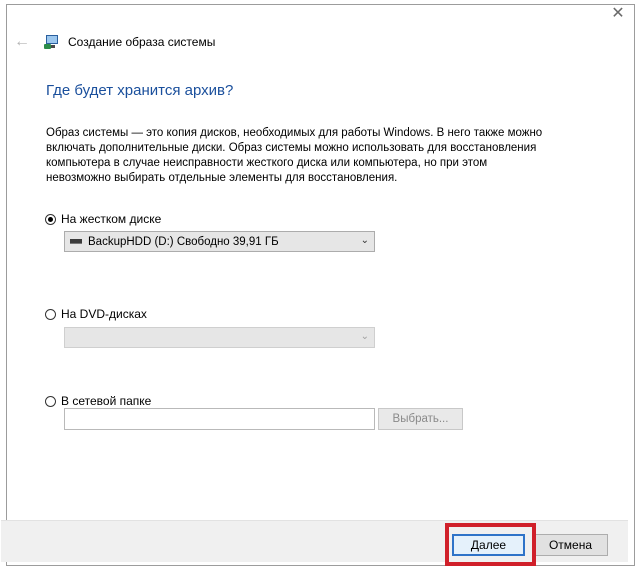 The width and height of the screenshot is (640, 568). I want to click on close-icon: ✕, so click(618, 14).